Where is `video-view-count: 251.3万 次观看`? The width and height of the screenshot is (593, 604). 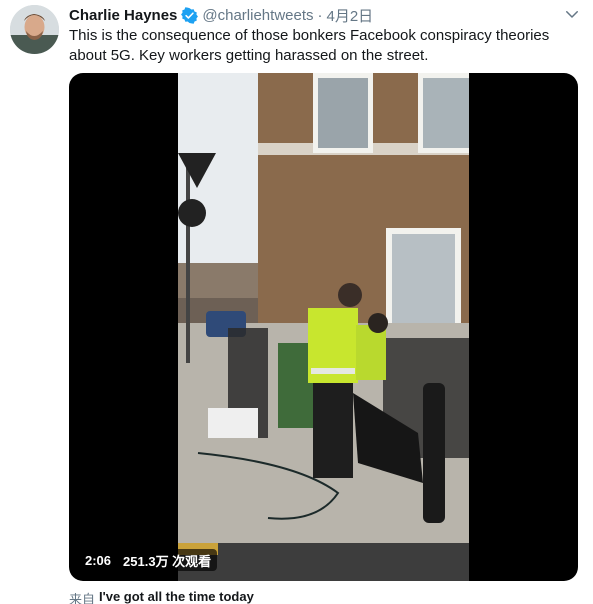 video-view-count: 251.3万 次观看 is located at coordinates (167, 561).